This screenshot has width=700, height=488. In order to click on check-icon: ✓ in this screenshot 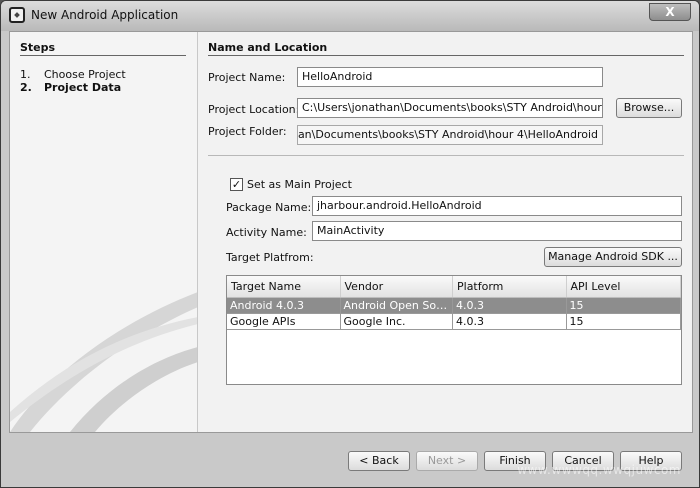, I will do `click(236, 184)`.